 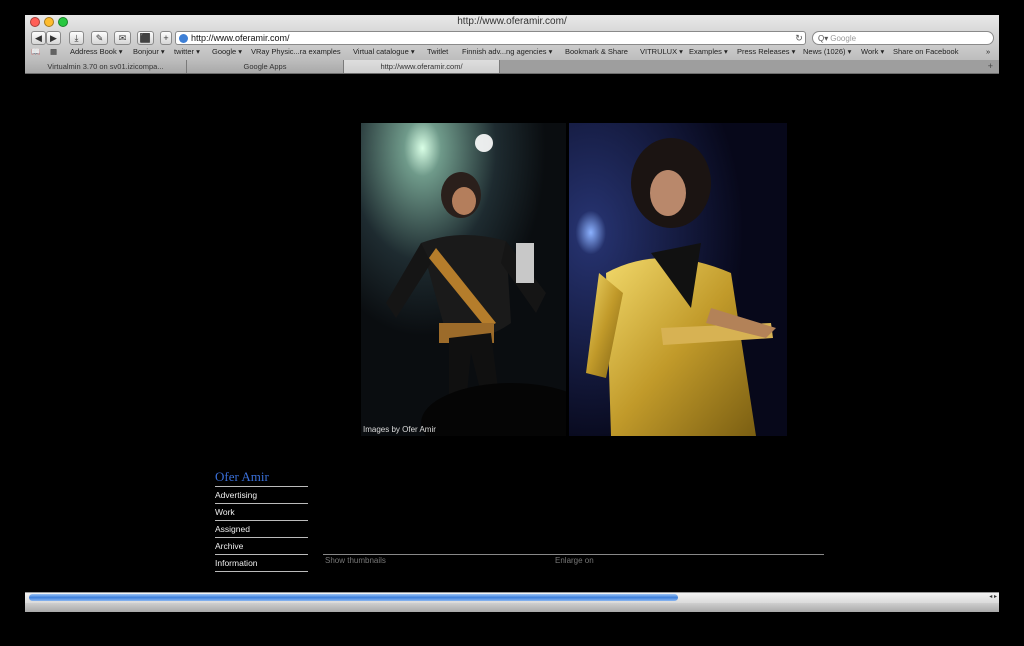 What do you see at coordinates (227, 51) in the screenshot?
I see `bookmark-item: Google ▾` at bounding box center [227, 51].